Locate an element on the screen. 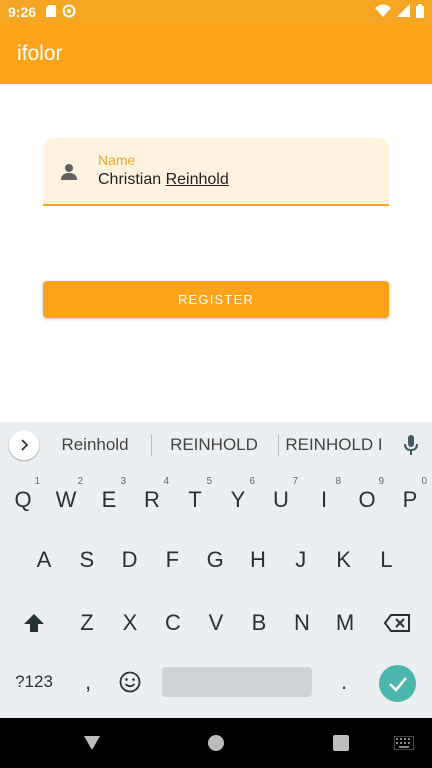 The image size is (432, 768). suggestion-1: Reinhold is located at coordinates (95, 445).